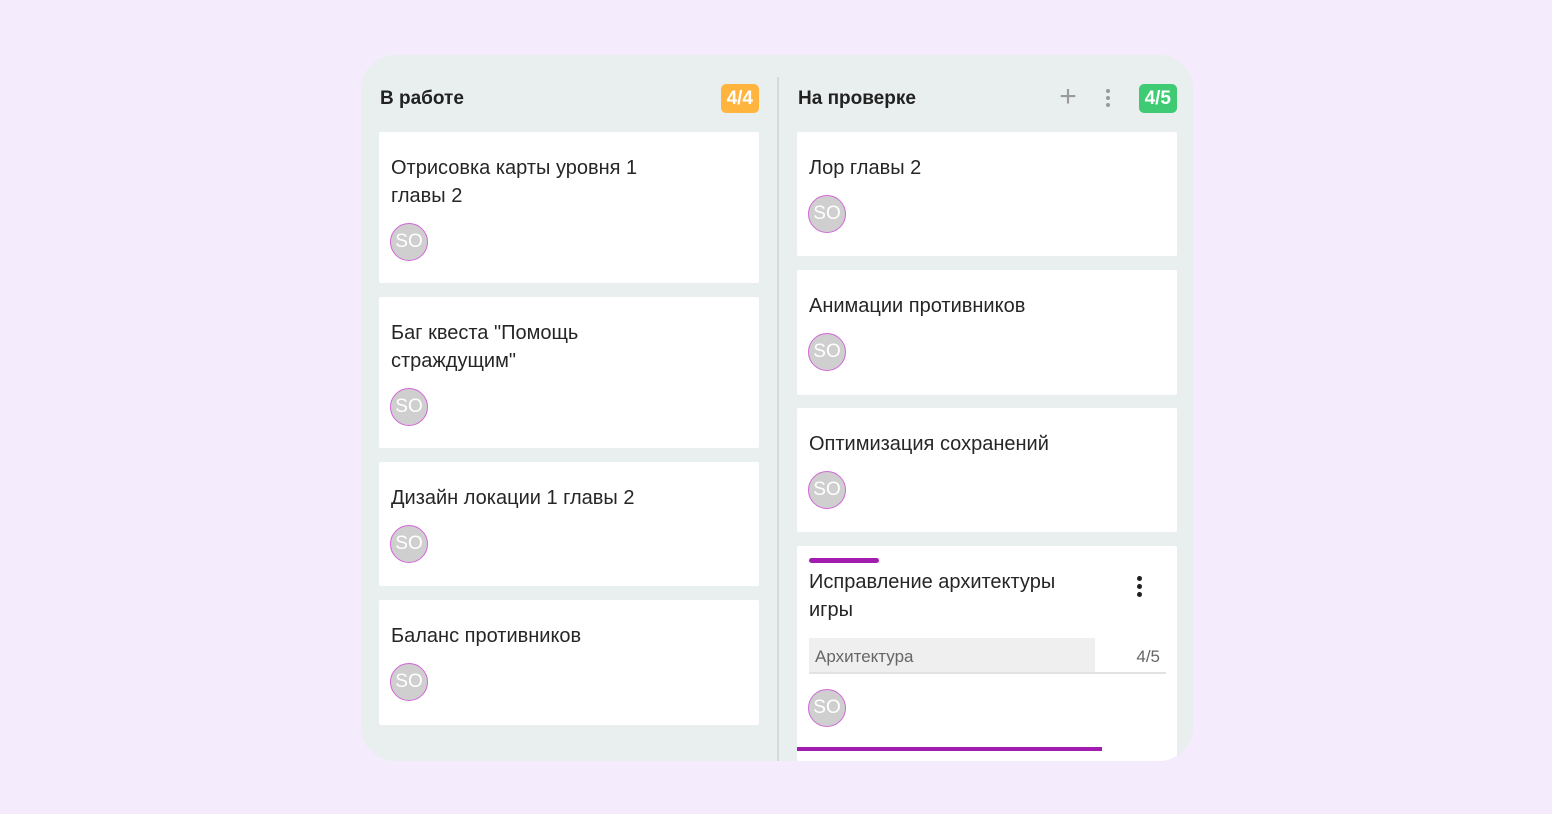  What do you see at coordinates (513, 498) in the screenshot?
I see `task-title: Дизайн локации 1 главы 2` at bounding box center [513, 498].